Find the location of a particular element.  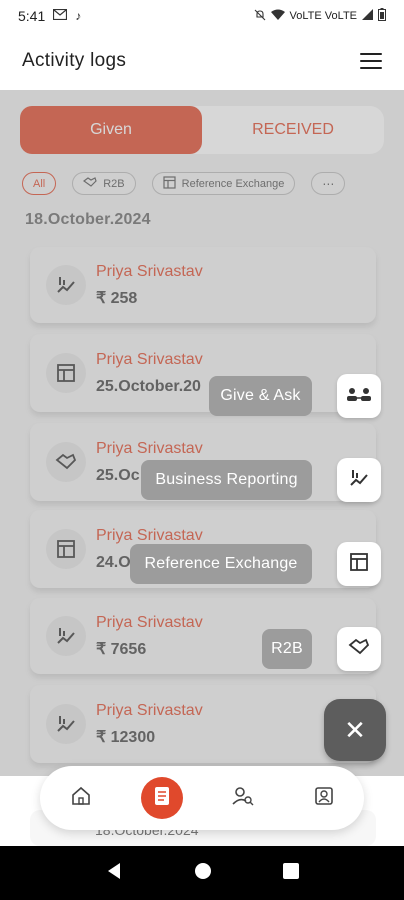

reference-exchange-button is located at coordinates (359, 564).